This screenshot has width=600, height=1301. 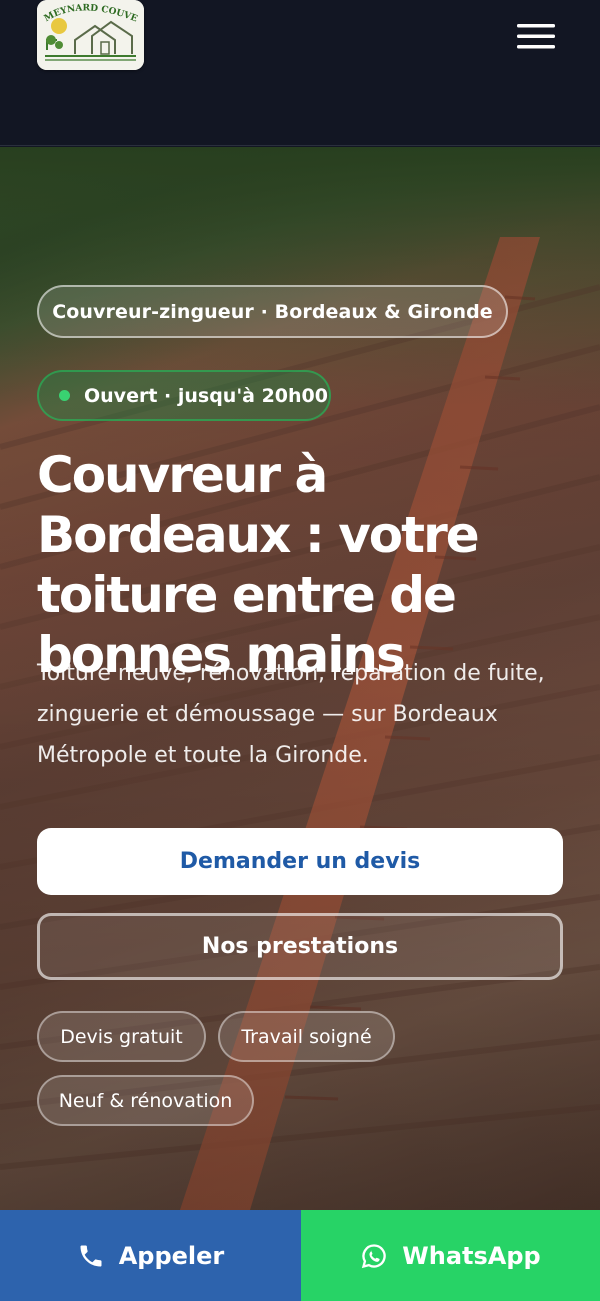 I want to click on site-header: MEYNARD COUVERTURE, so click(x=300, y=73).